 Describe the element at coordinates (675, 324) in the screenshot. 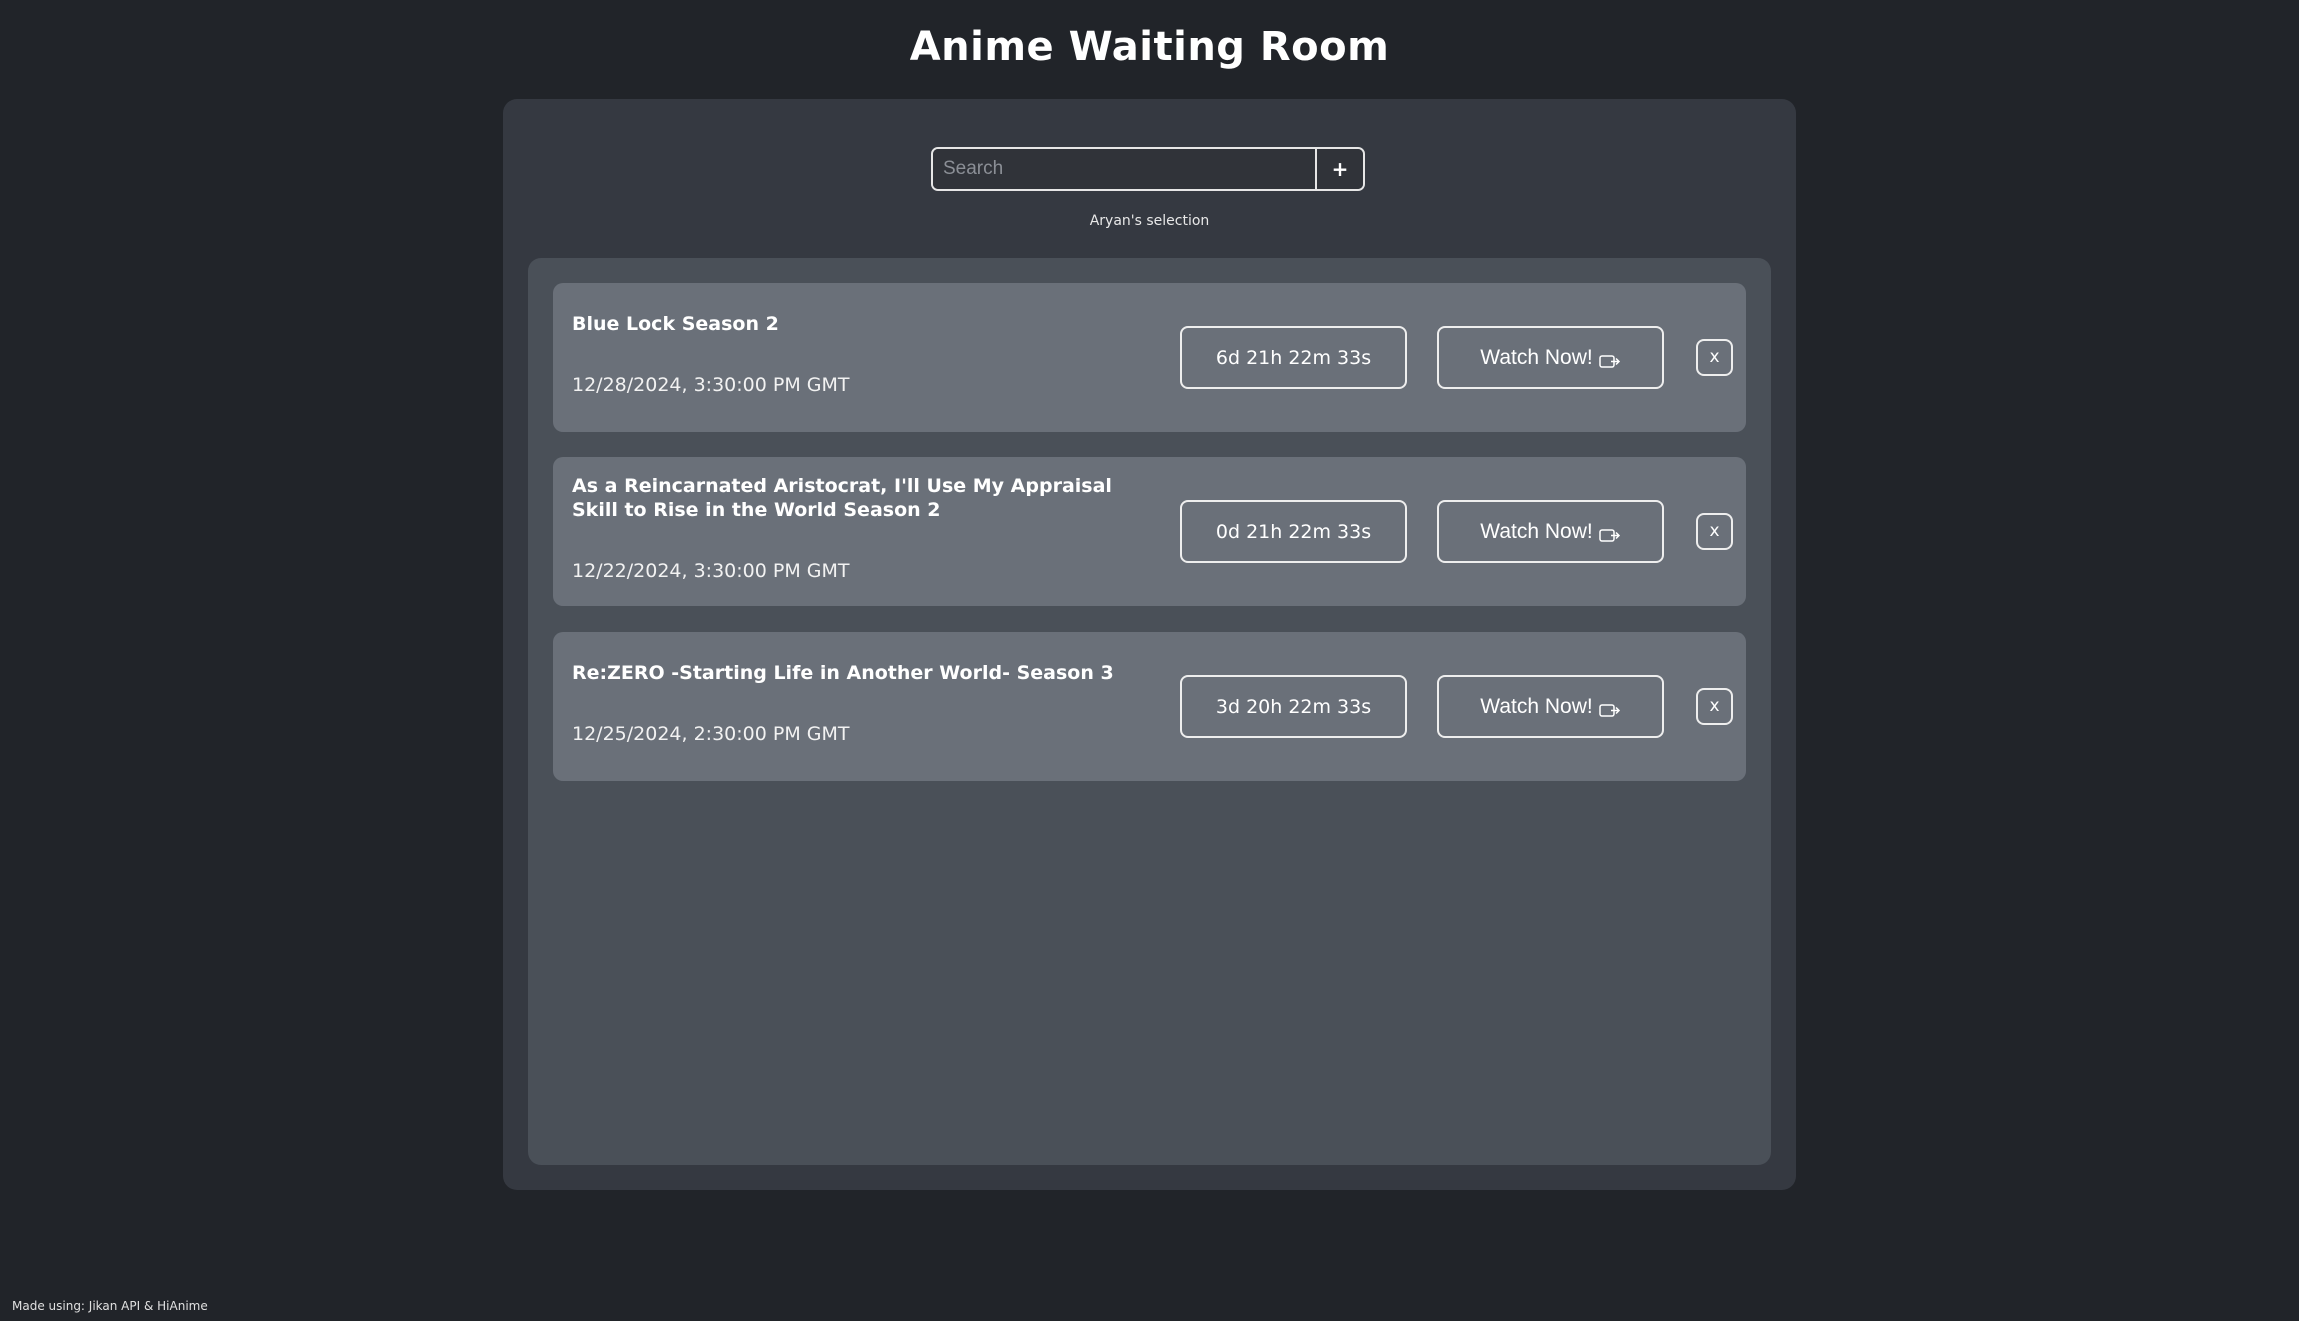

I see `anime-title: Blue Lock Season 2` at that location.